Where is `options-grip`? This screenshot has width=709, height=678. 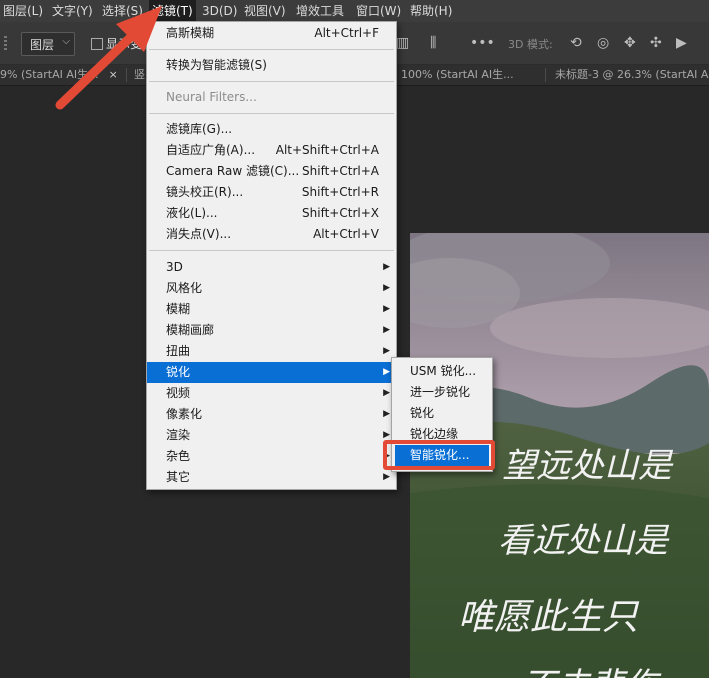
options-grip is located at coordinates (5, 43).